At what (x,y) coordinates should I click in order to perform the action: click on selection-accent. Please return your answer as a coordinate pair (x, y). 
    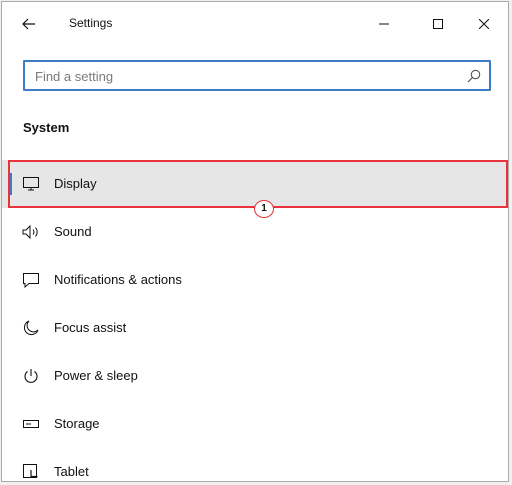
    Looking at the image, I should click on (10, 184).